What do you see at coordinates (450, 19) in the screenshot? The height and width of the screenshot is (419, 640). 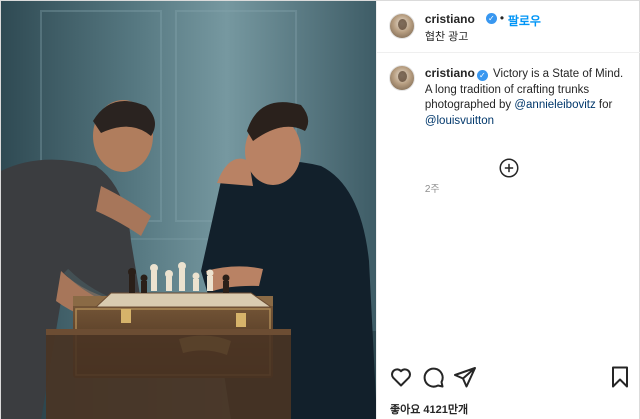 I see `username-link: cristiano` at bounding box center [450, 19].